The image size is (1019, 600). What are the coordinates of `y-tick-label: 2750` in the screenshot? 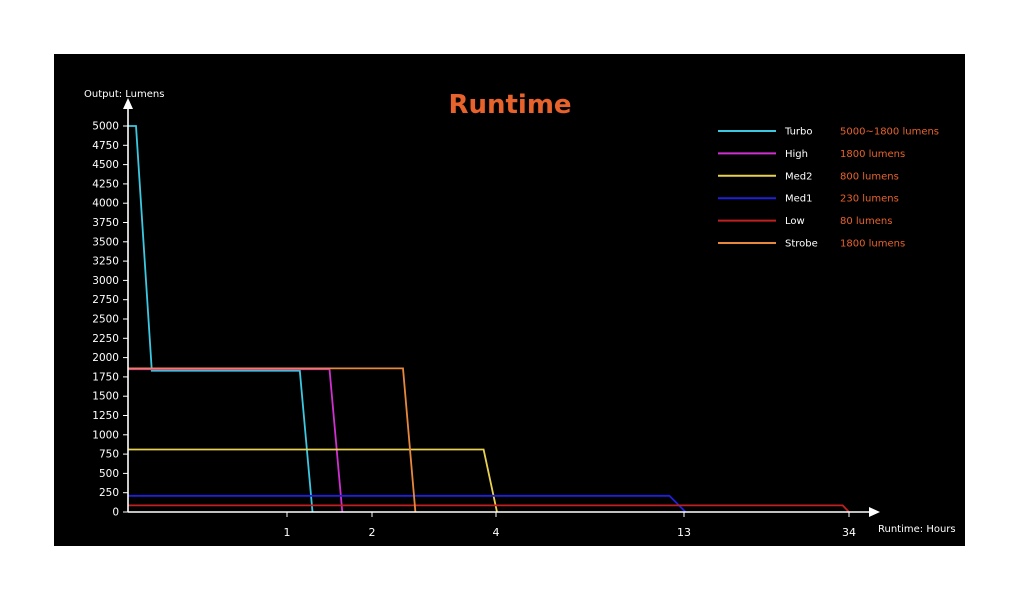 It's located at (105, 300).